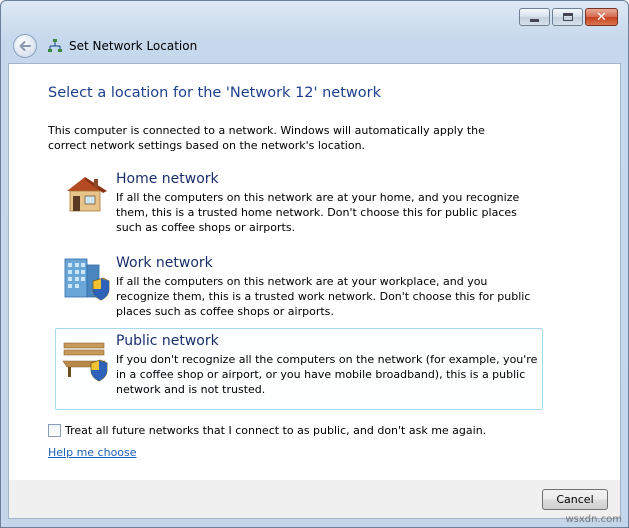 Image resolution: width=629 pixels, height=528 pixels. What do you see at coordinates (167, 341) in the screenshot?
I see `option-title: Public network` at bounding box center [167, 341].